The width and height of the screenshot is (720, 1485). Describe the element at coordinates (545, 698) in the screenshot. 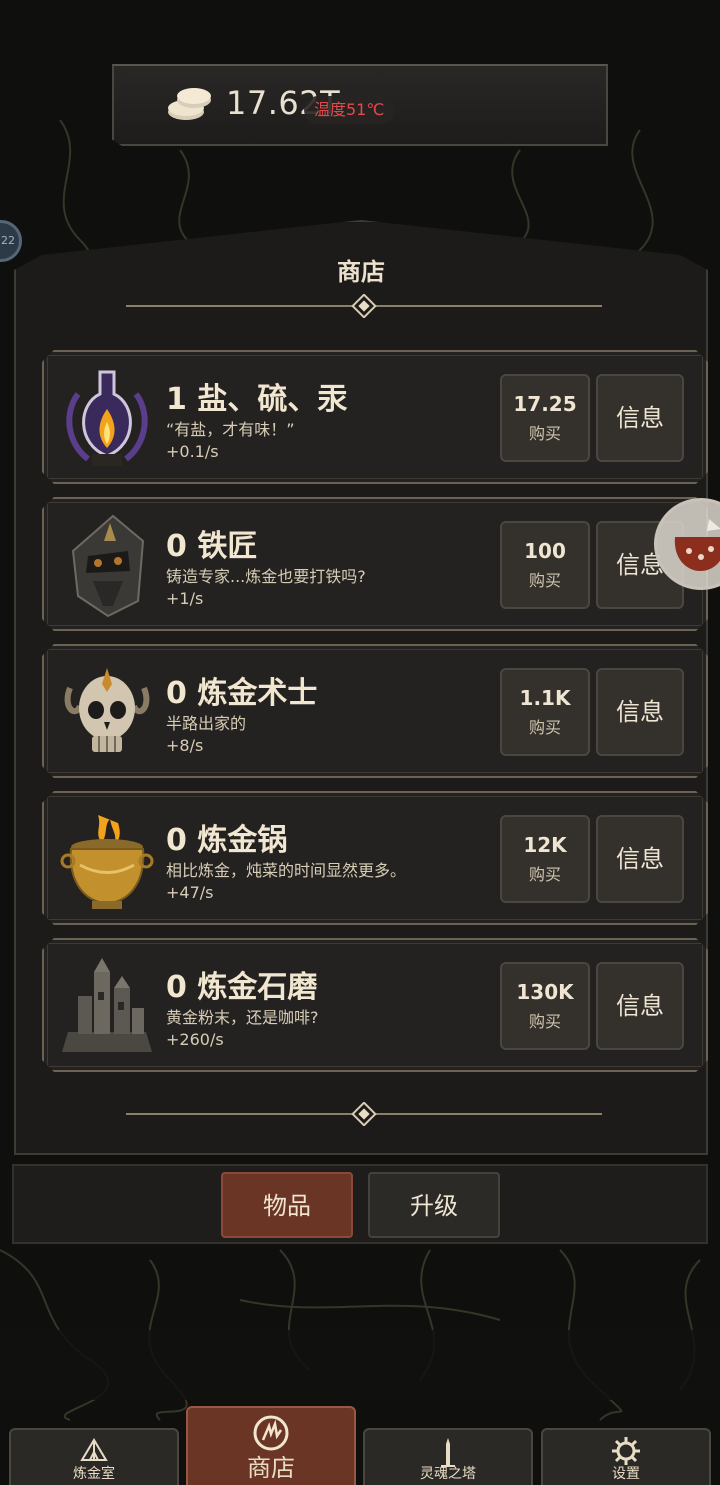

I see `buy-price: 1.1K` at that location.